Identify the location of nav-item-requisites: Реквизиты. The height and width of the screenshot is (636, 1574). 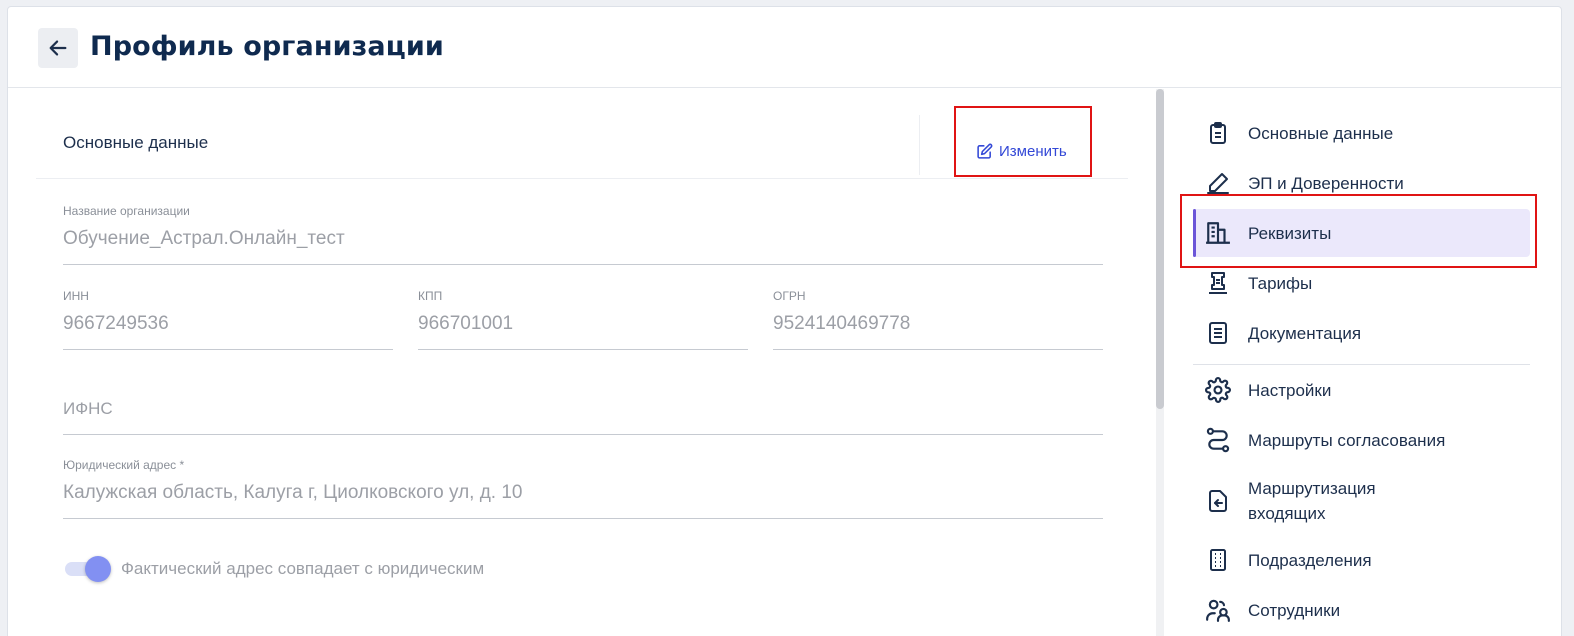
(1361, 233).